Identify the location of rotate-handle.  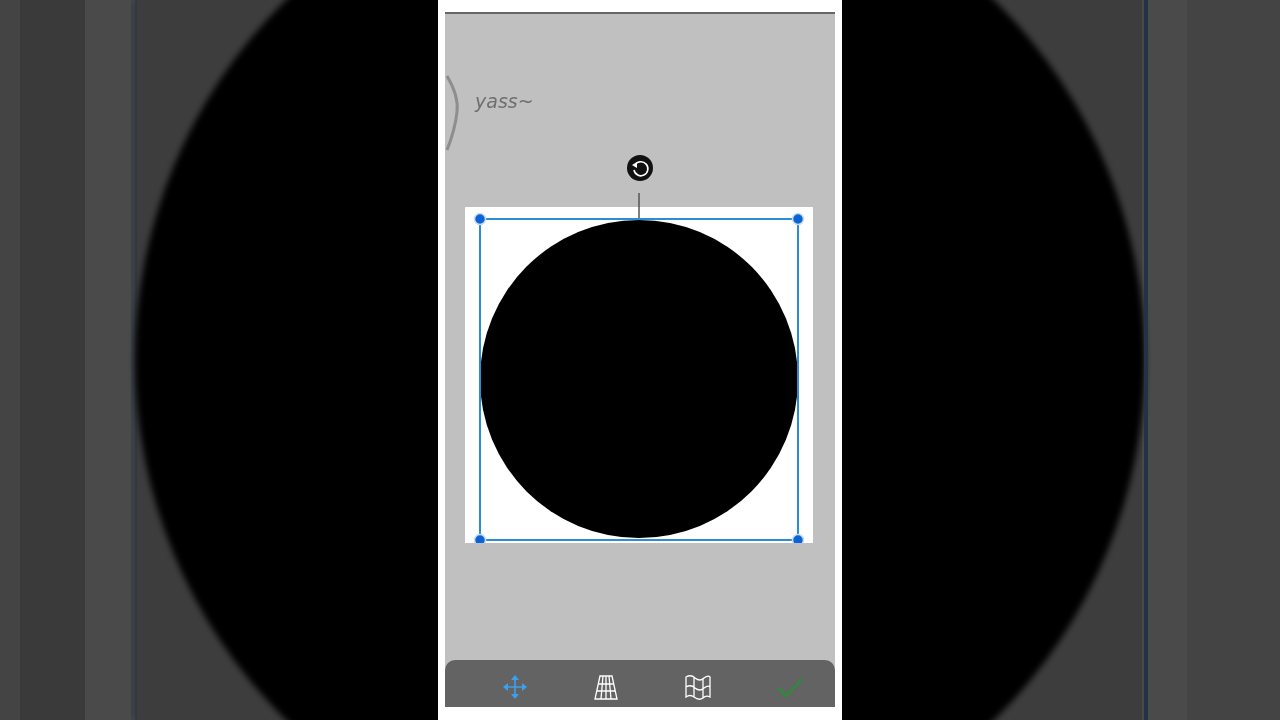
(640, 168).